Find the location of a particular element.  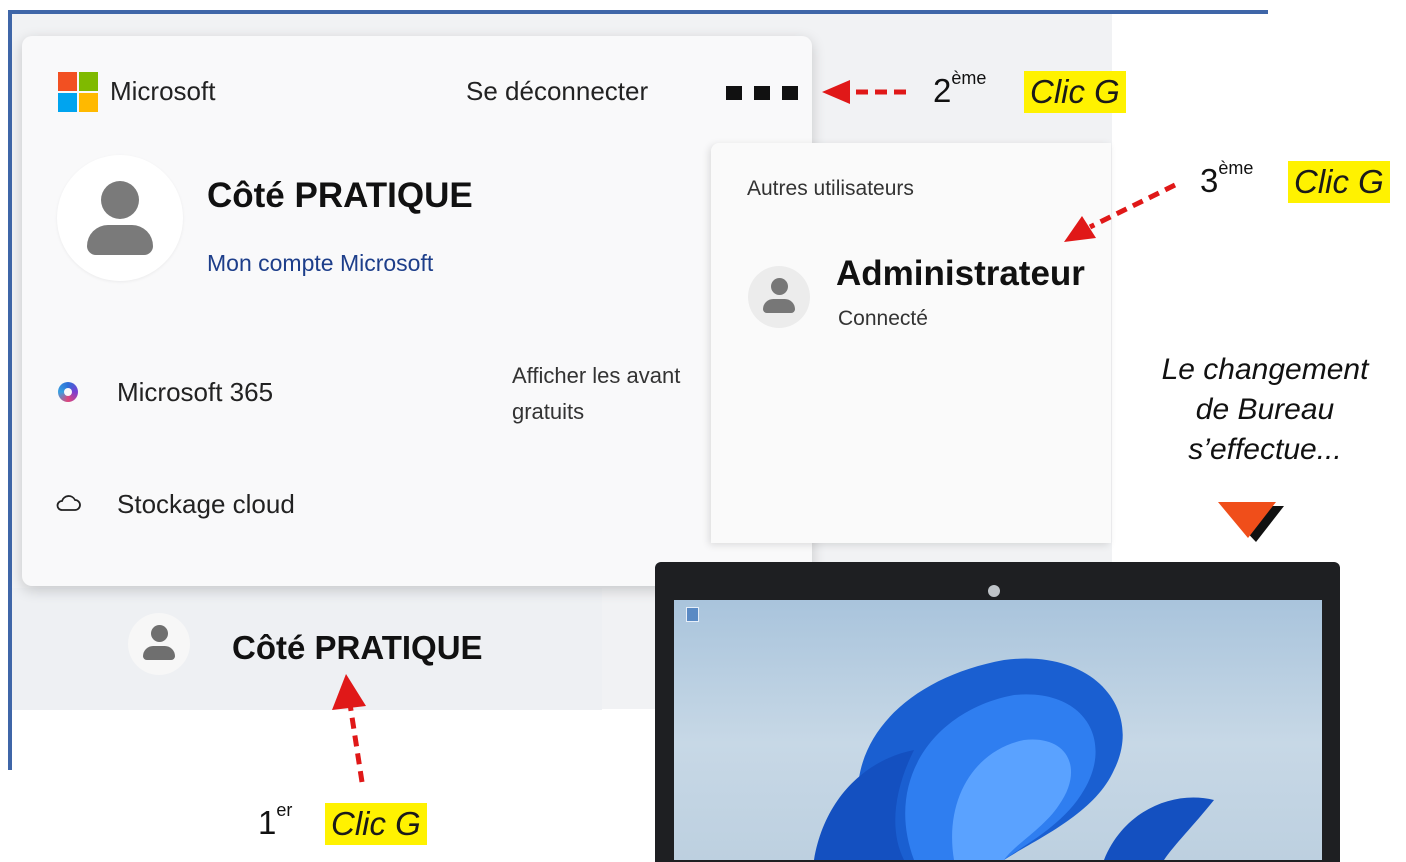

step-3-number: 3ème is located at coordinates (1226, 179).